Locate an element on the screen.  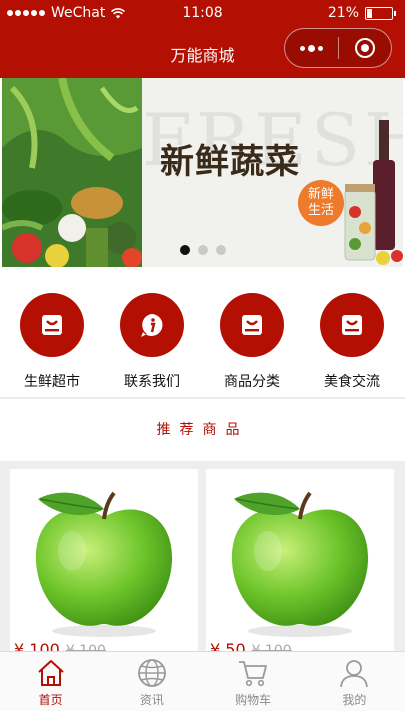
home-icon is located at coordinates (50, 673).